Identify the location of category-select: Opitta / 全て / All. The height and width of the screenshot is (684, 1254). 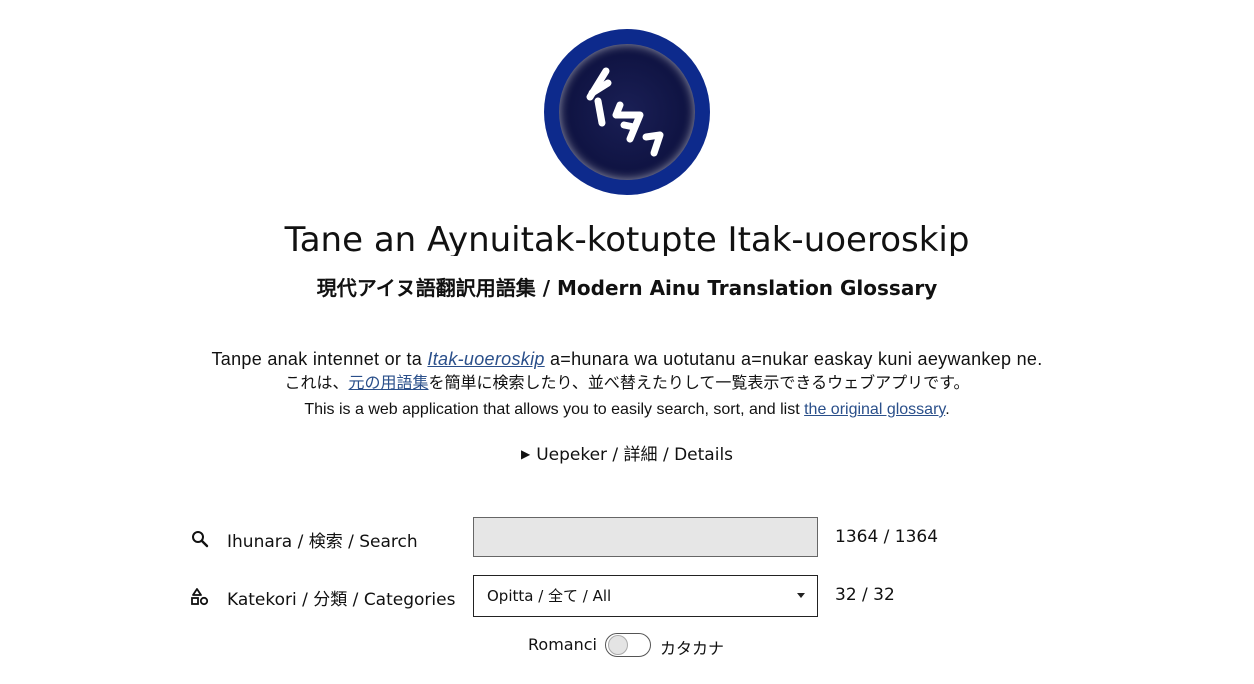
(645, 596).